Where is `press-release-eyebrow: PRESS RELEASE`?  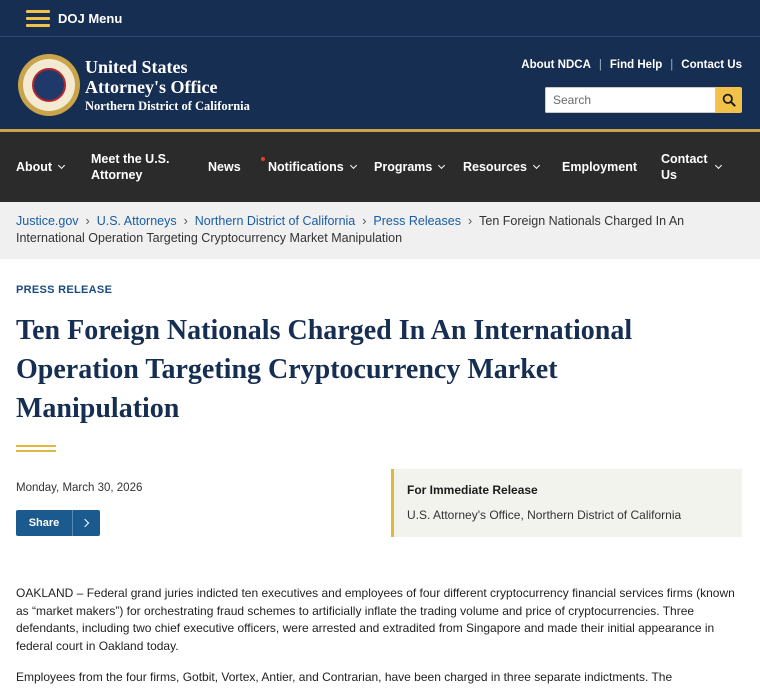
press-release-eyebrow: PRESS RELEASE is located at coordinates (64, 290).